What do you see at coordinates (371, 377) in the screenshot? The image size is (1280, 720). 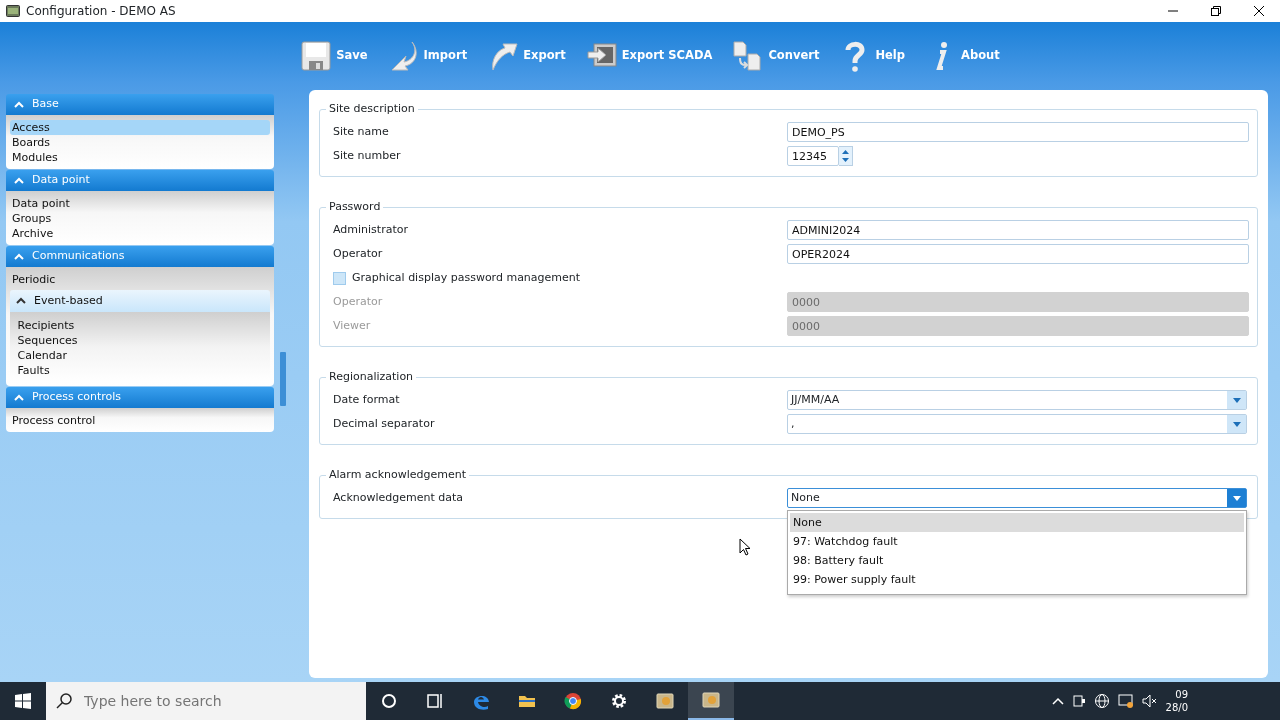 I see `group-title: Regionalization` at bounding box center [371, 377].